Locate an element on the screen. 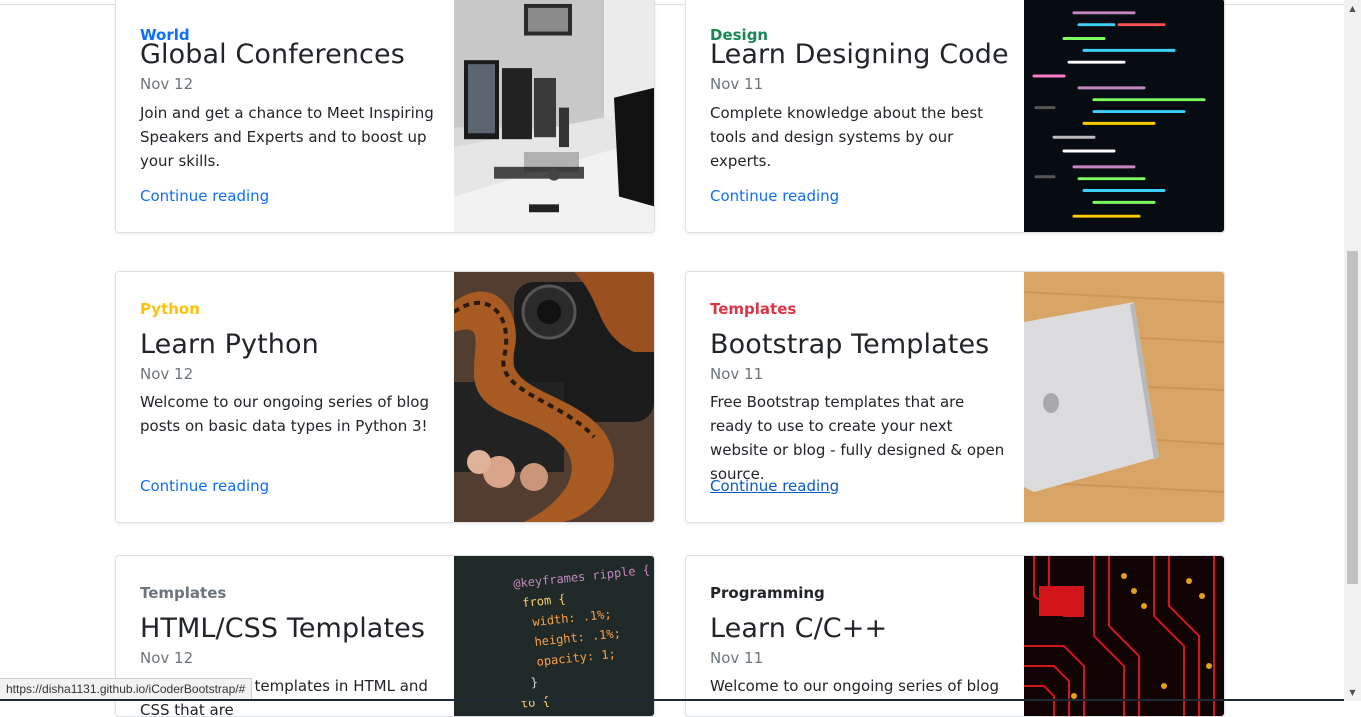 This screenshot has height=717, width=1361. card-title: Learn Designing Code is located at coordinates (859, 54).